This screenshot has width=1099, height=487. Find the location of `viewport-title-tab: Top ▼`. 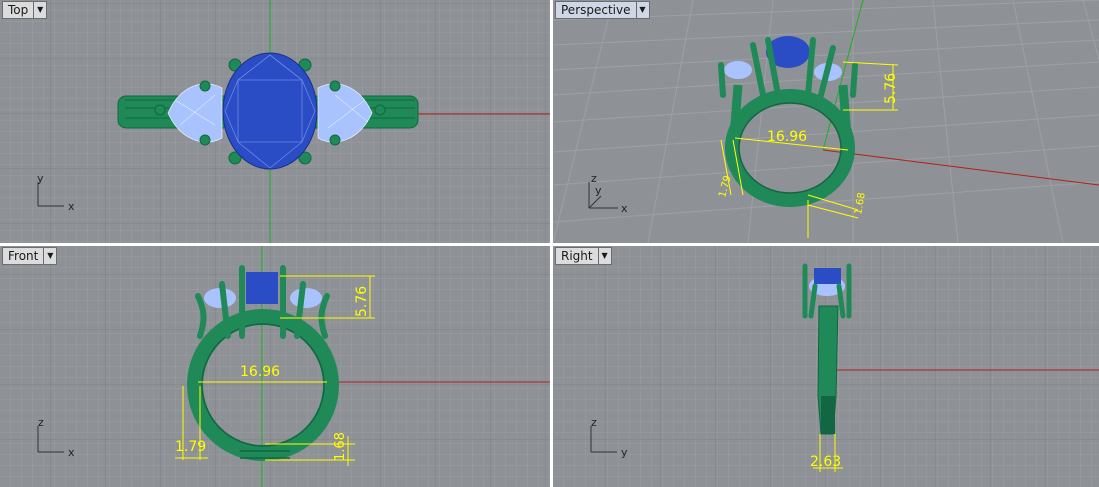

viewport-title-tab: Top ▼ is located at coordinates (25, 10).